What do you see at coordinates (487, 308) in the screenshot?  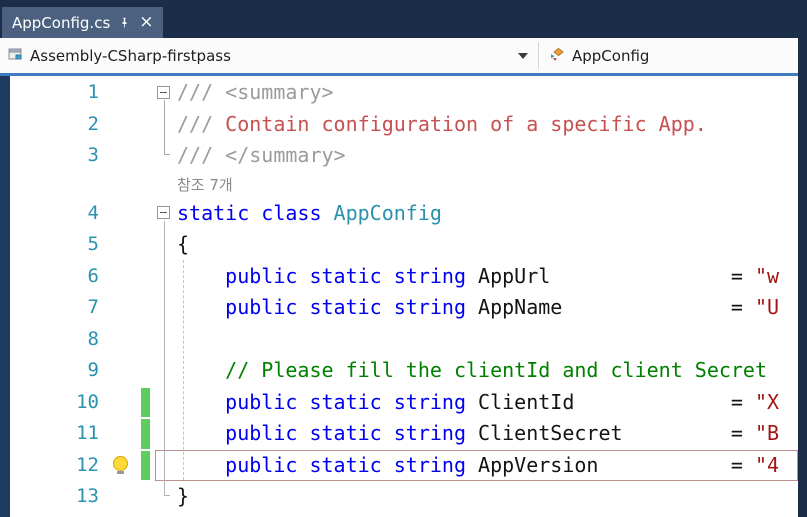 I see `code-text: public static string AppName = "U` at bounding box center [487, 308].